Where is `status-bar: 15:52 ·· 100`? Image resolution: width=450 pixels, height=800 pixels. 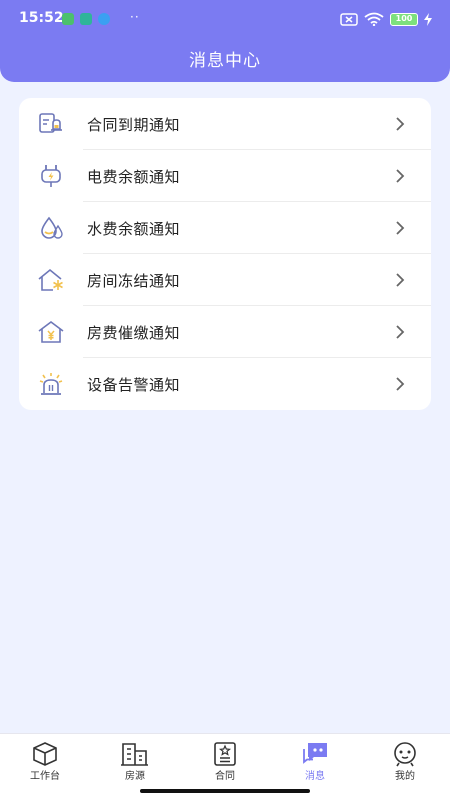
status-bar: 15:52 ·· 100 is located at coordinates (225, 19).